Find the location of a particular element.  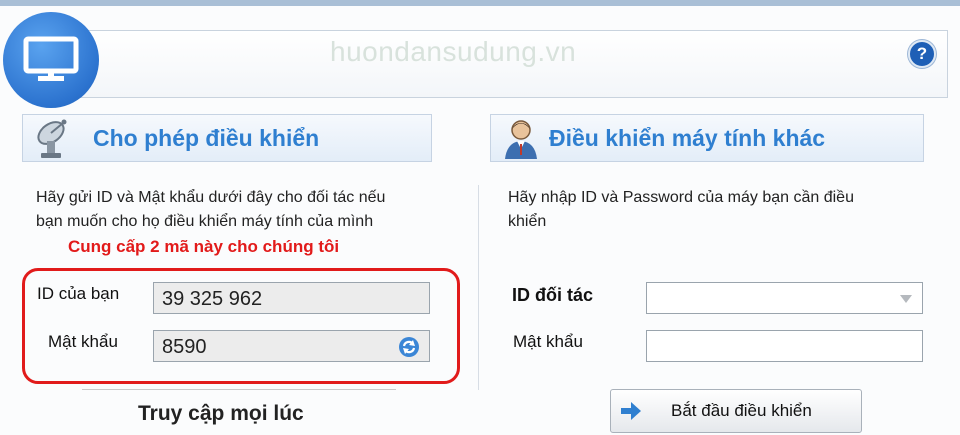

refresh-icon is located at coordinates (409, 347).